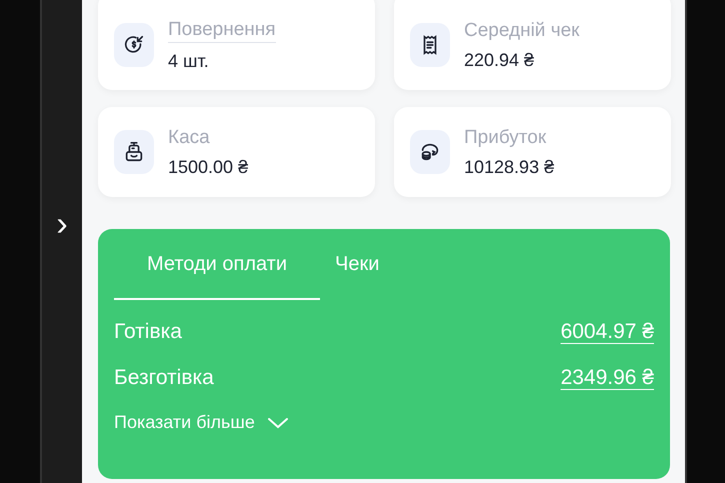 The width and height of the screenshot is (725, 483). What do you see at coordinates (607, 378) in the screenshot?
I see `payment-amount-link: 2349.96 ₴` at bounding box center [607, 378].